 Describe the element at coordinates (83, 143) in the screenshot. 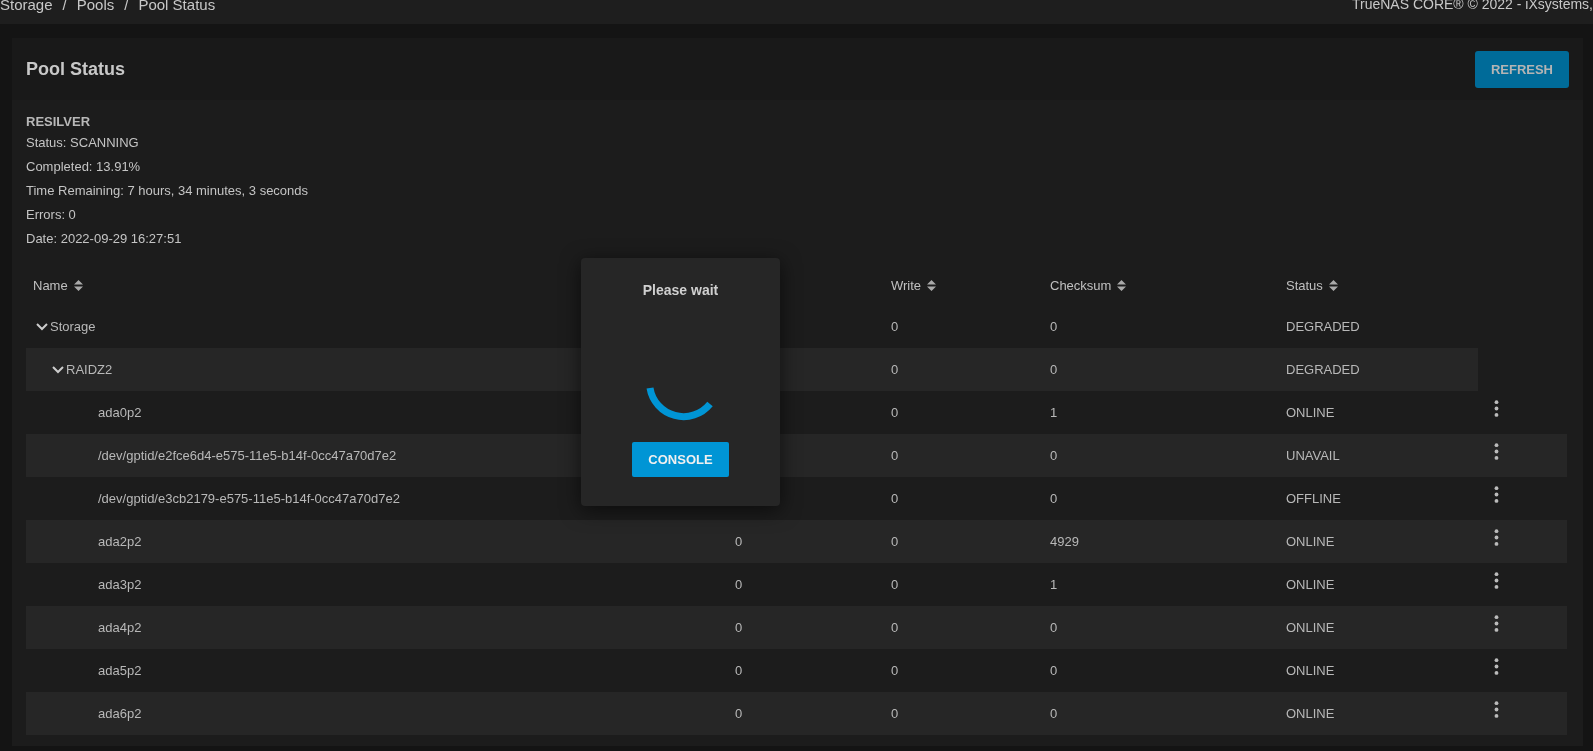

I see `resilver-detail: Status: SCANNING` at that location.